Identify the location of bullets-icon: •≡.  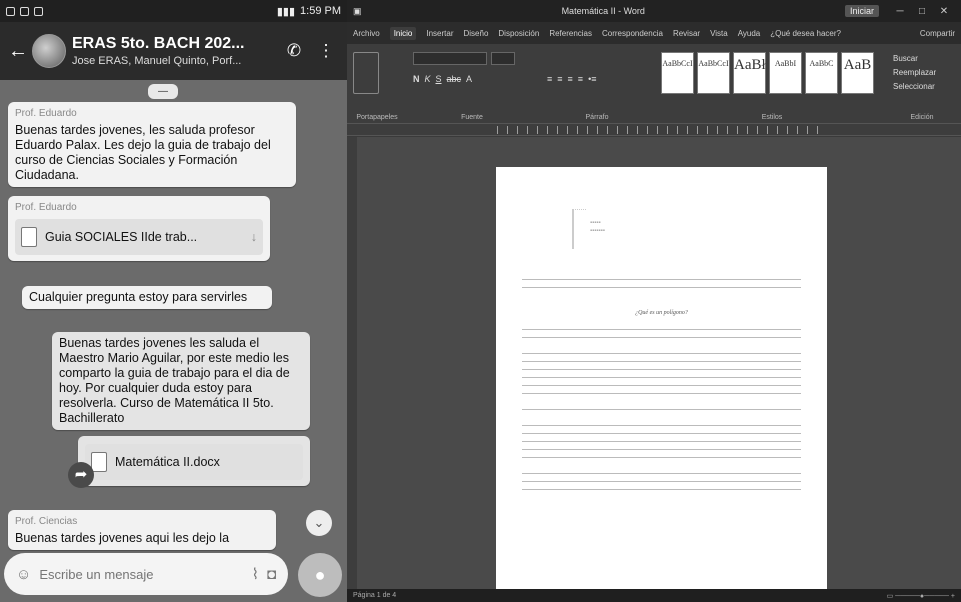
(592, 79).